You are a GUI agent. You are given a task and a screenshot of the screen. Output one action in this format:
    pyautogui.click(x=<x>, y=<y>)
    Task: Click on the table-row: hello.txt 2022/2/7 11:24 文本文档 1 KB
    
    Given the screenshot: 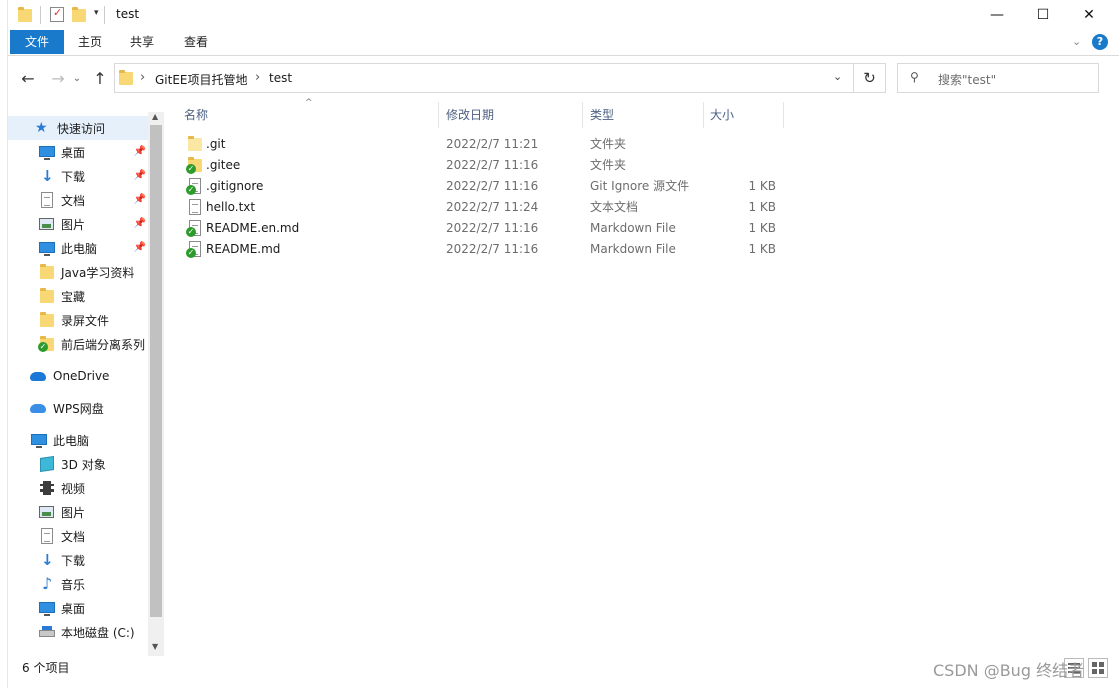 What is the action you would take?
    pyautogui.click(x=476, y=207)
    